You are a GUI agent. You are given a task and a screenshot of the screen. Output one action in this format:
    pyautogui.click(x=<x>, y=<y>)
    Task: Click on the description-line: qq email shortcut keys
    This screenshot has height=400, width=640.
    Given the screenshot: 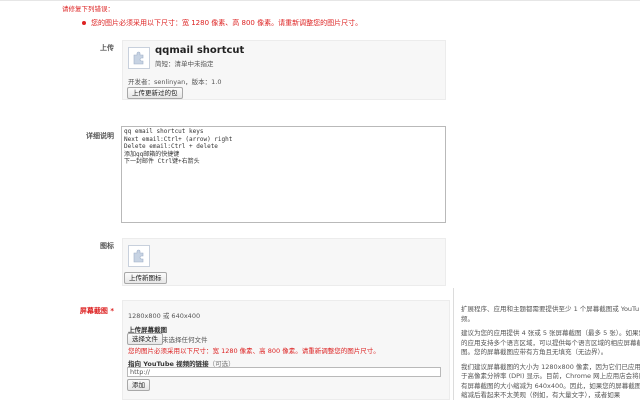 What is the action you would take?
    pyautogui.click(x=164, y=131)
    